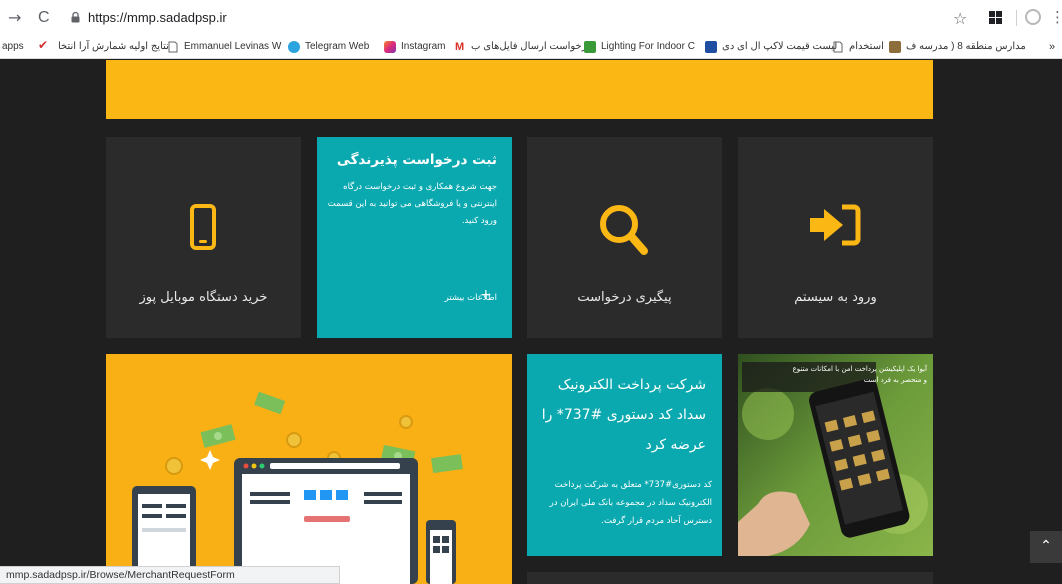 The width and height of the screenshot is (1062, 584). I want to click on address-bar: https://mmp.sadadpsp.ir, so click(157, 17).